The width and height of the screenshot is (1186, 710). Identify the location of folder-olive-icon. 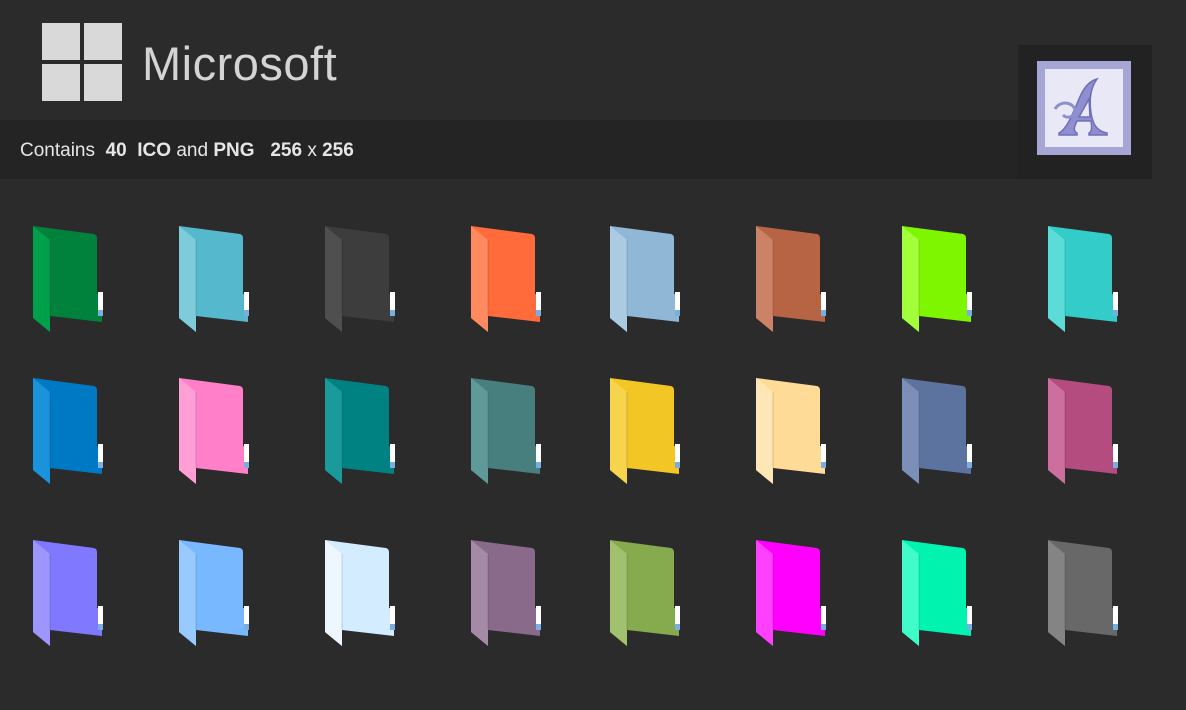
(649, 595).